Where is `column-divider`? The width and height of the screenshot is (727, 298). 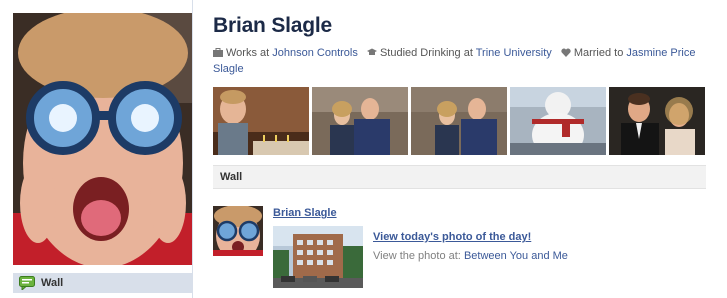 column-divider is located at coordinates (192, 149).